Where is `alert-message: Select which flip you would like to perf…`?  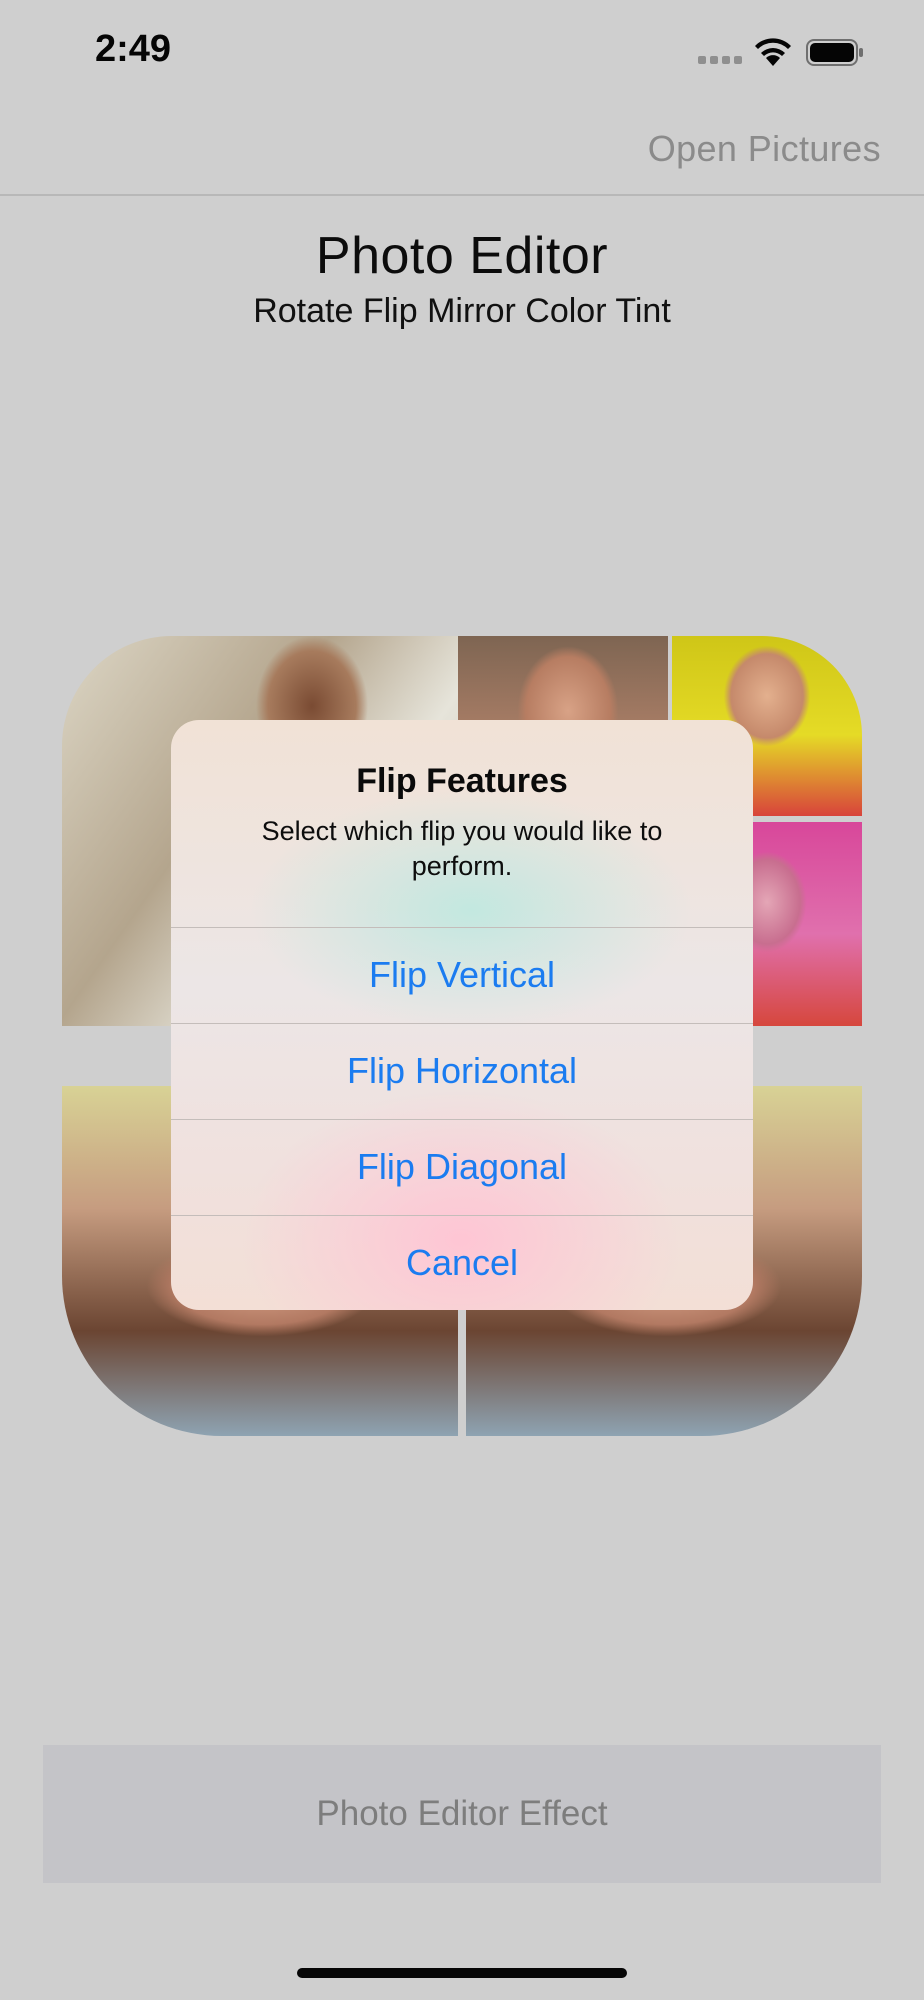 alert-message: Select which flip you would like to perf… is located at coordinates (462, 848).